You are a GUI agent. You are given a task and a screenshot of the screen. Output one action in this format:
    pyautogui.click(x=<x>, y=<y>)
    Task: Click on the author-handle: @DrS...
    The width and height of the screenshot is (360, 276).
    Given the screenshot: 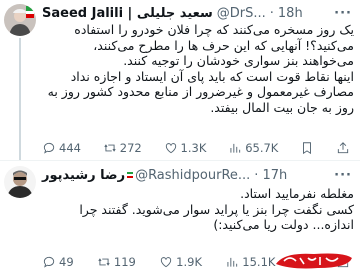 What is the action you would take?
    pyautogui.click(x=241, y=13)
    